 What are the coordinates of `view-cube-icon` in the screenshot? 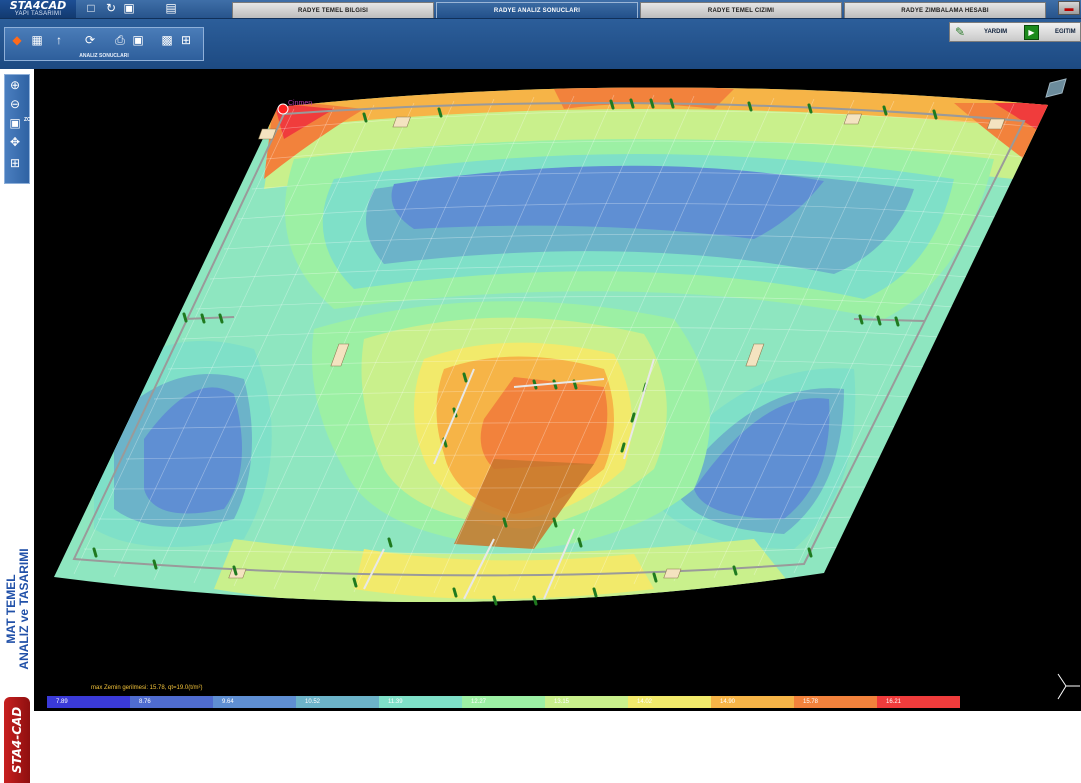 It's located at (1056, 88).